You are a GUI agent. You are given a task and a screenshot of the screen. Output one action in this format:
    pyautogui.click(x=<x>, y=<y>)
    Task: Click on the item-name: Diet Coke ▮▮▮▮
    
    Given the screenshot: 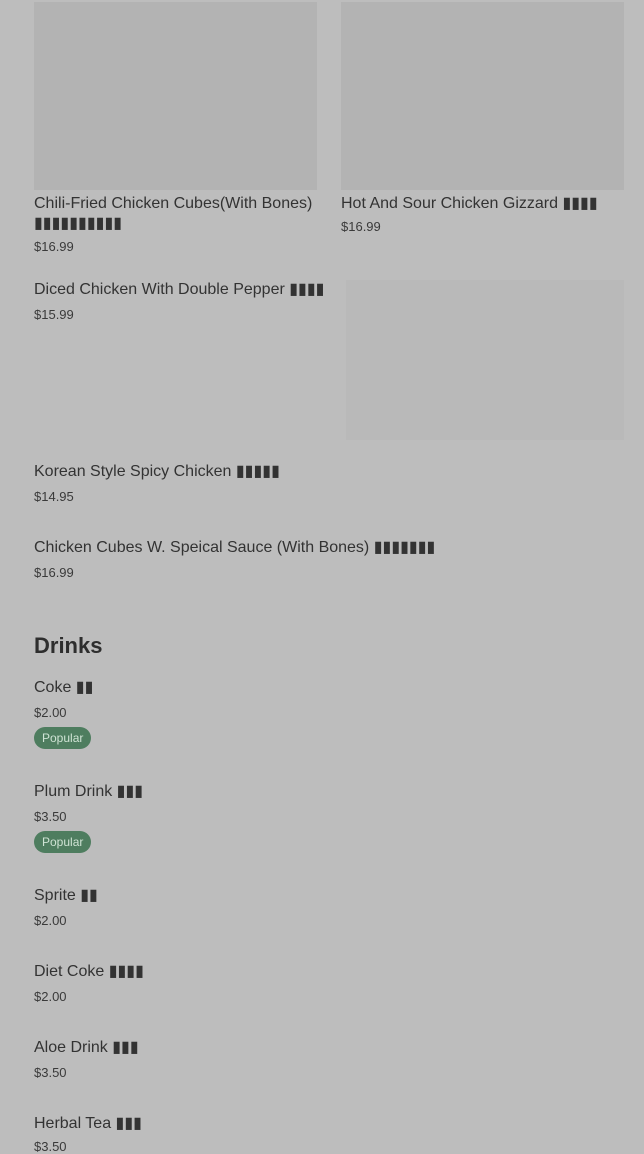 What is the action you would take?
    pyautogui.click(x=89, y=971)
    